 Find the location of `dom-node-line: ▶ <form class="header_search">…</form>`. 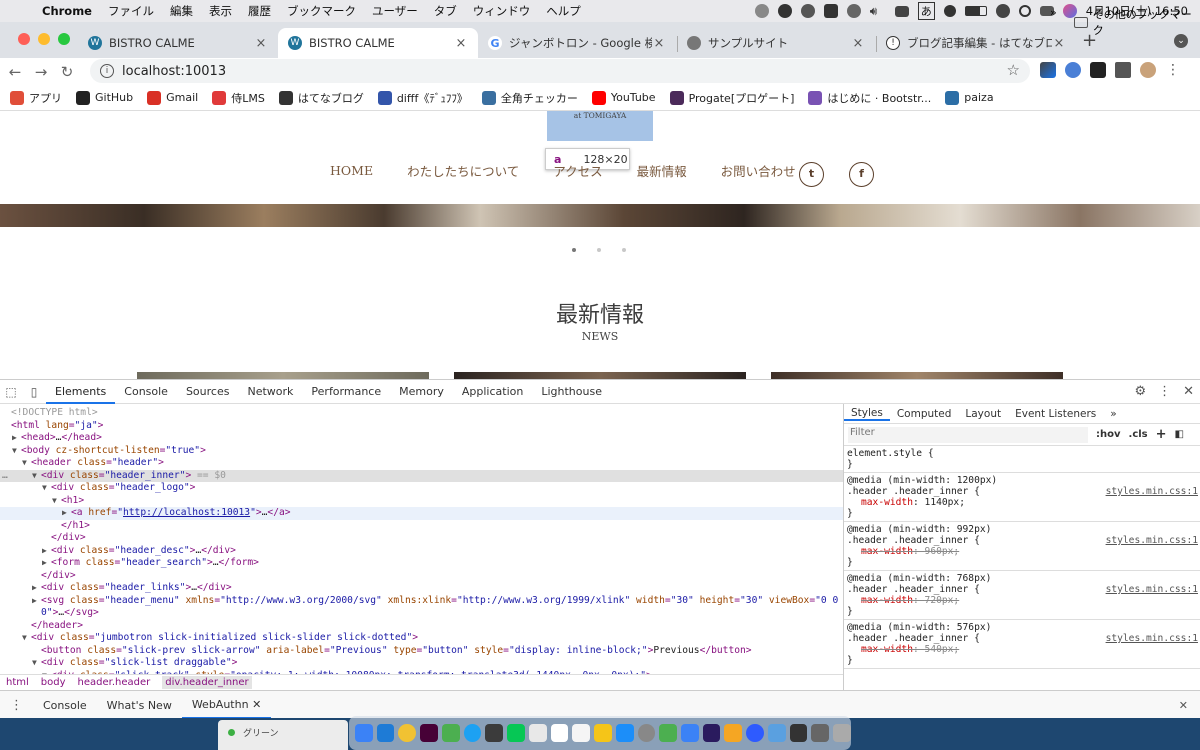

dom-node-line: ▶ <form class="header_search">…</form> is located at coordinates (421, 563).